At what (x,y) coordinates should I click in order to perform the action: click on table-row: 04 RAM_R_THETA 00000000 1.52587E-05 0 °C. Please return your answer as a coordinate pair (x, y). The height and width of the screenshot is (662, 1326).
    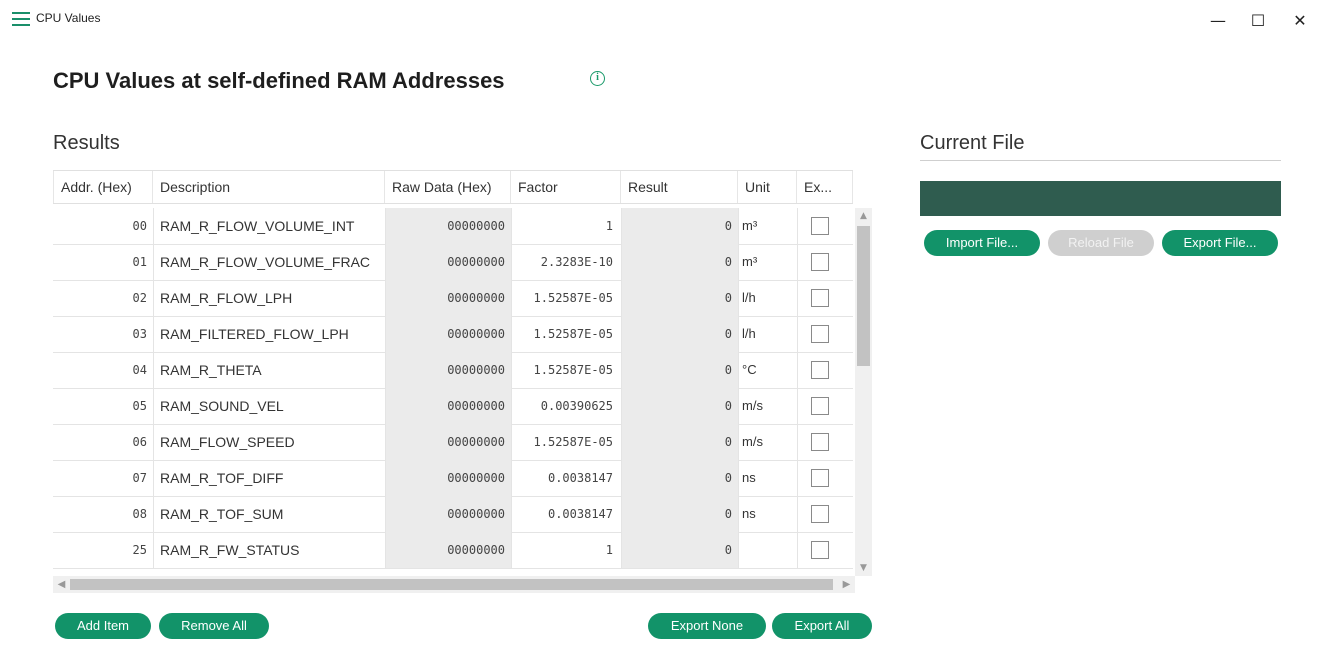
    Looking at the image, I should click on (453, 370).